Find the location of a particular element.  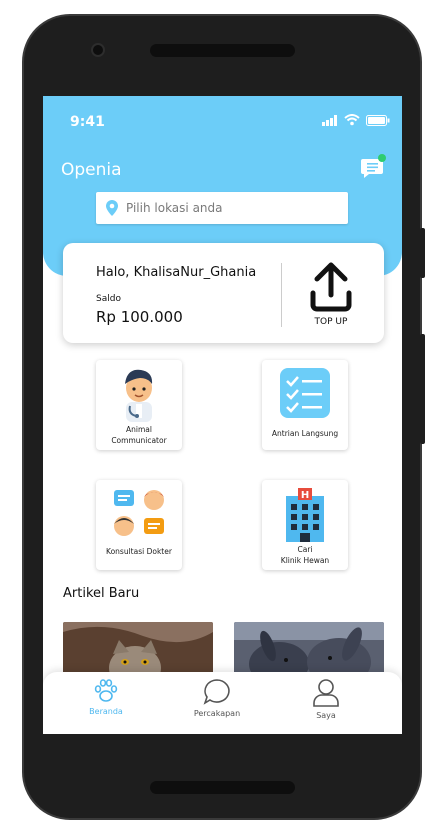

topup-button: TOP UP is located at coordinates (331, 296).